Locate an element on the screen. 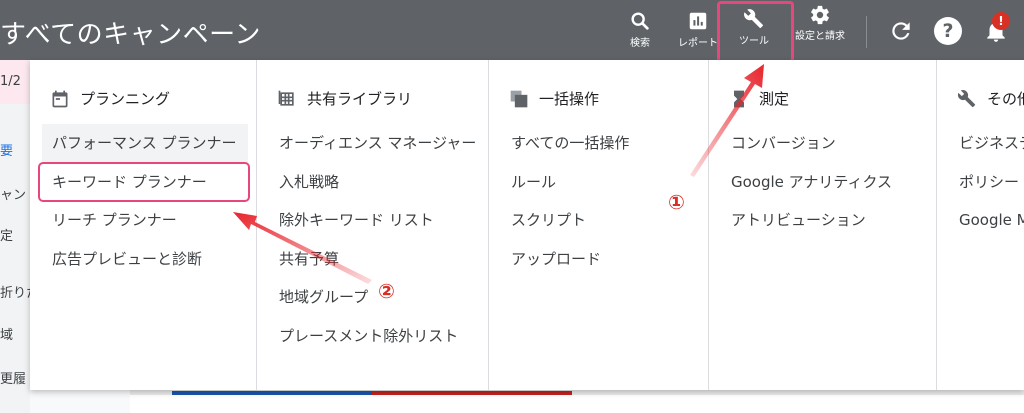  menu-column-other: その他 ビジネスデ ポリシー マ Google Me is located at coordinates (980, 225).